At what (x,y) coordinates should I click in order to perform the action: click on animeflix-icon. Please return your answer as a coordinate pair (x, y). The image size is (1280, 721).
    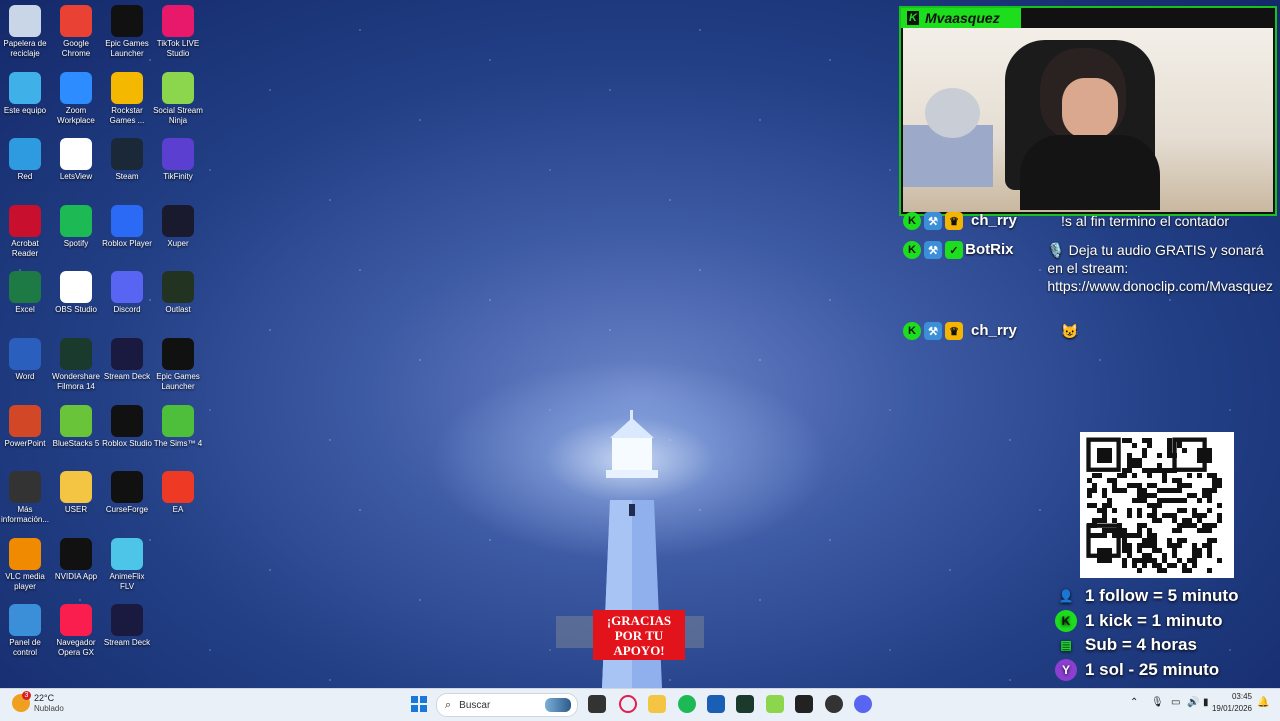
    Looking at the image, I should click on (127, 553).